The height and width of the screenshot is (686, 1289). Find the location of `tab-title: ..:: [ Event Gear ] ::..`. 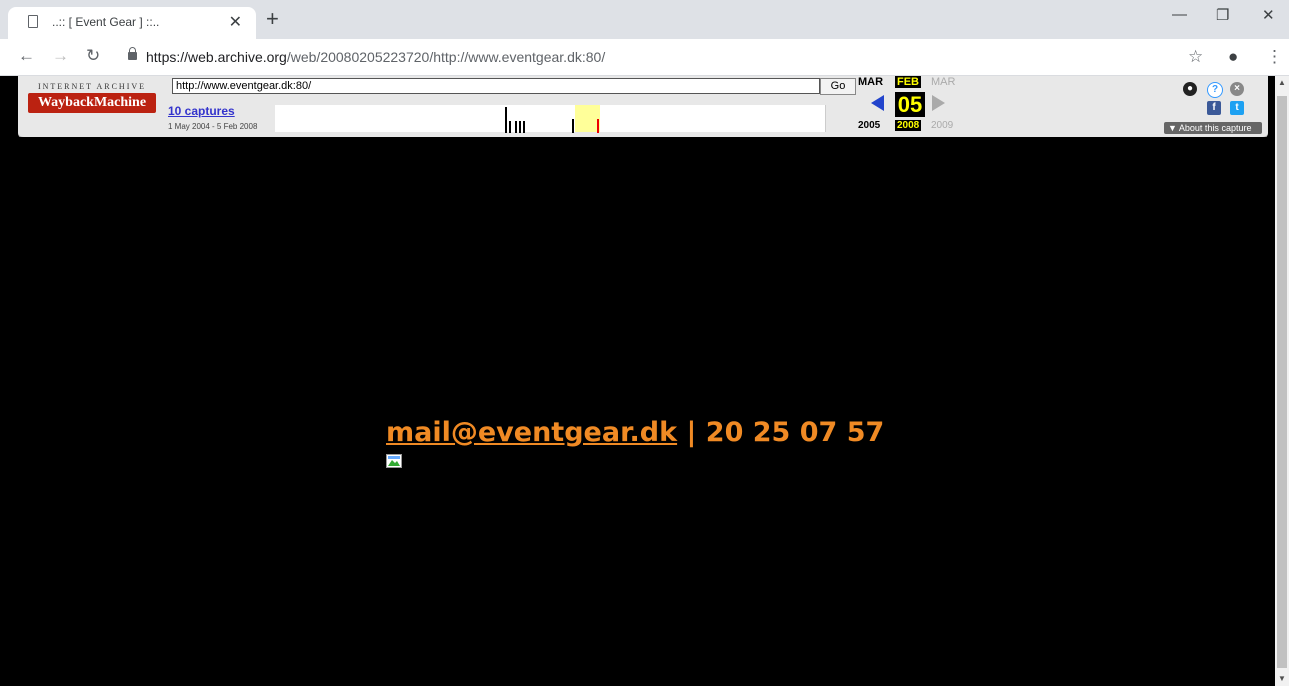

tab-title: ..:: [ Event Gear ] ::.. is located at coordinates (106, 22).